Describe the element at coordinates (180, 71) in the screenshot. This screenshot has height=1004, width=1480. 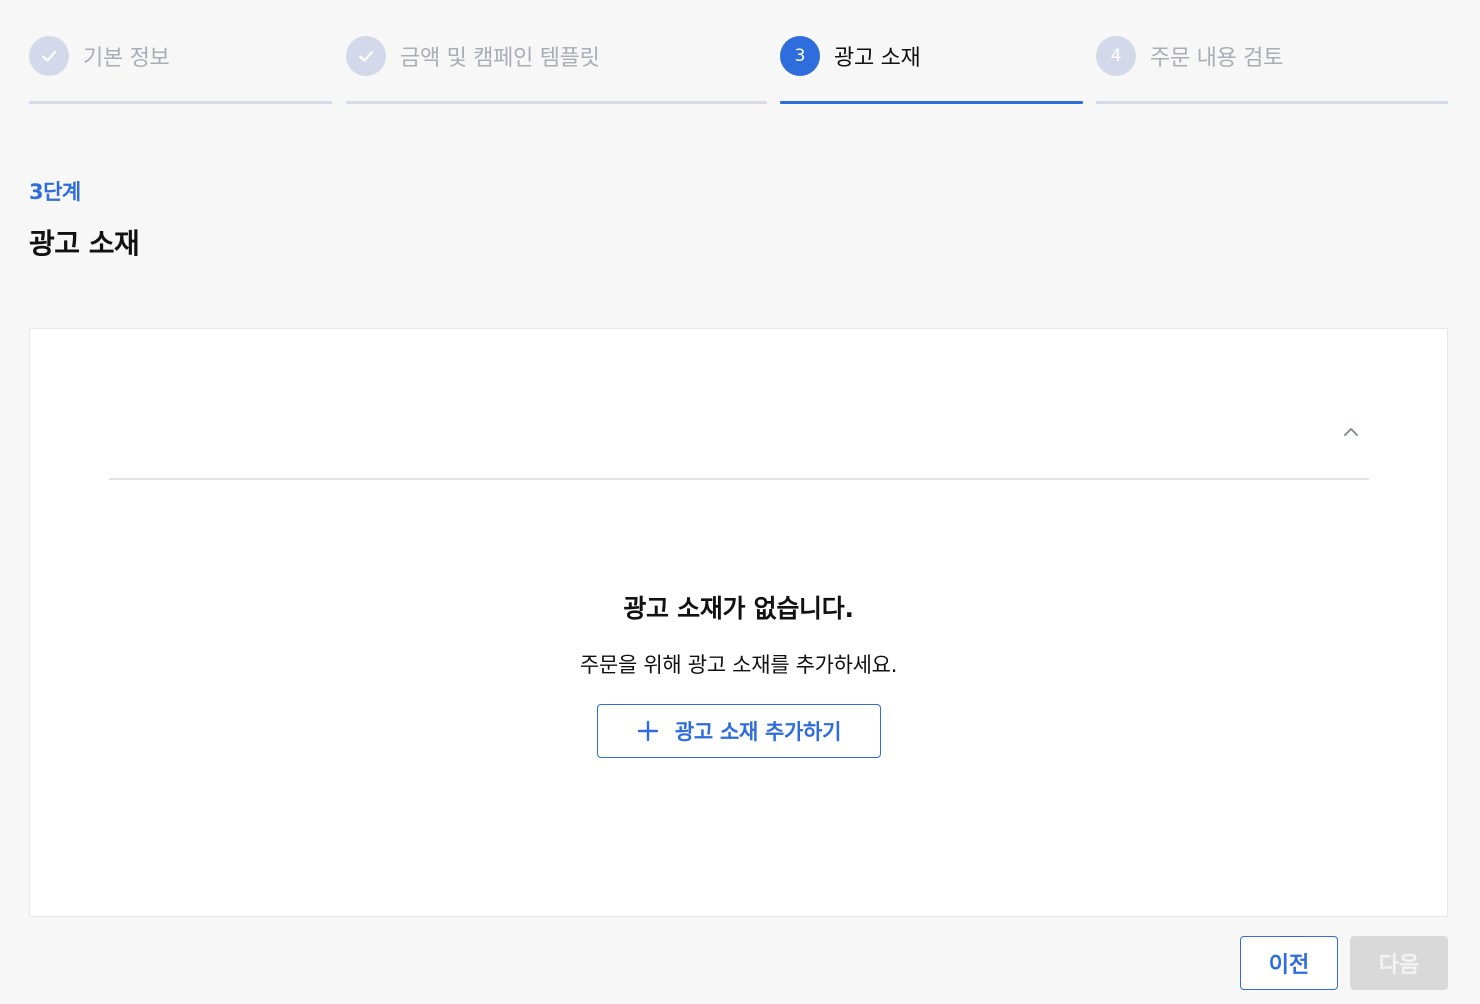
I see `step-basic-info: 기본 정보` at that location.